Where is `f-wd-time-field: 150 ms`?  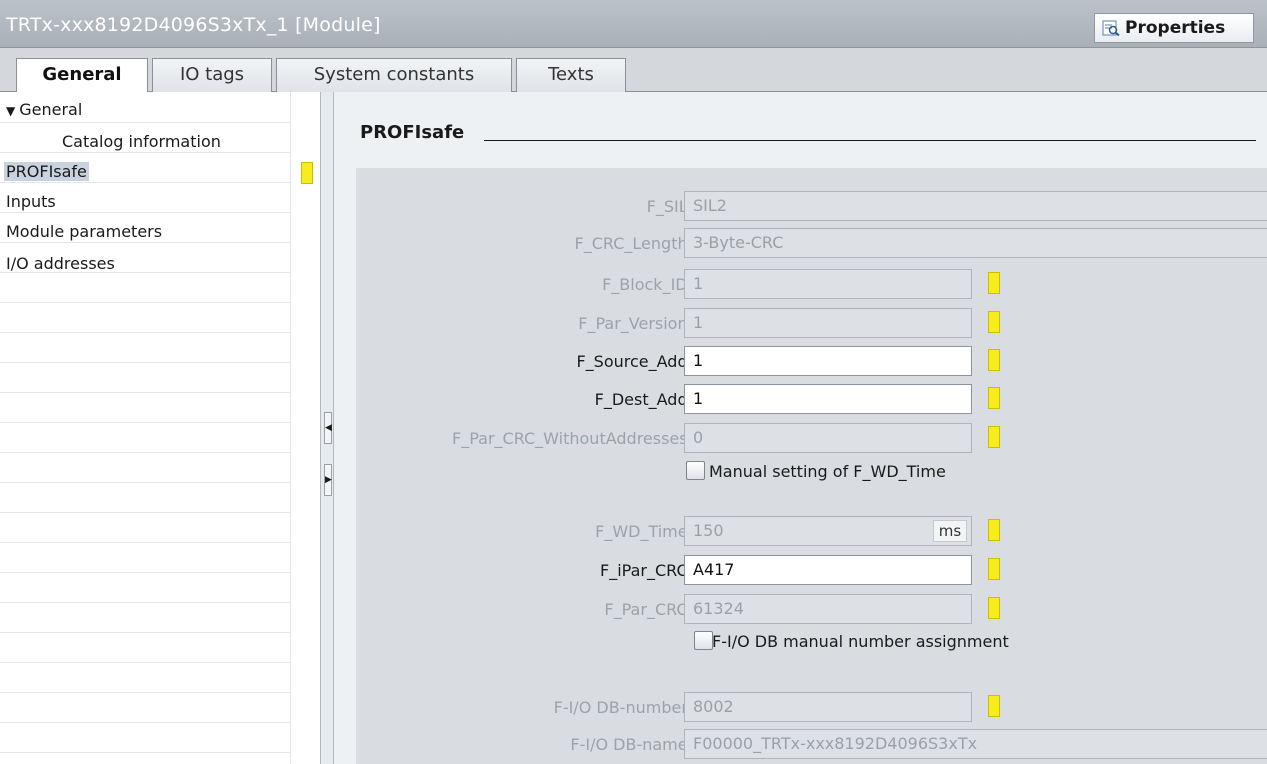 f-wd-time-field: 150 ms is located at coordinates (828, 531).